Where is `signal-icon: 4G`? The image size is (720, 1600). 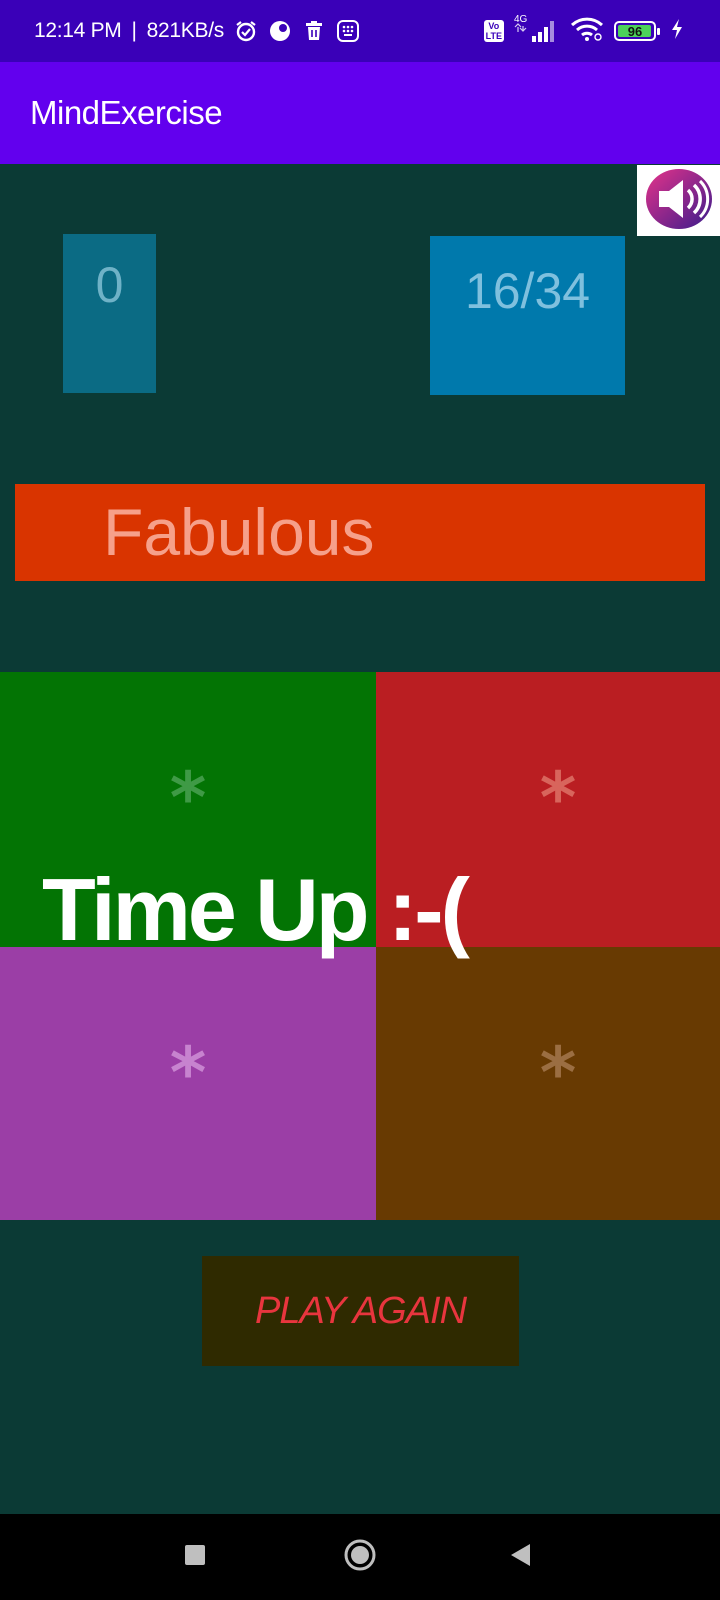
signal-icon: 4G is located at coordinates (537, 29).